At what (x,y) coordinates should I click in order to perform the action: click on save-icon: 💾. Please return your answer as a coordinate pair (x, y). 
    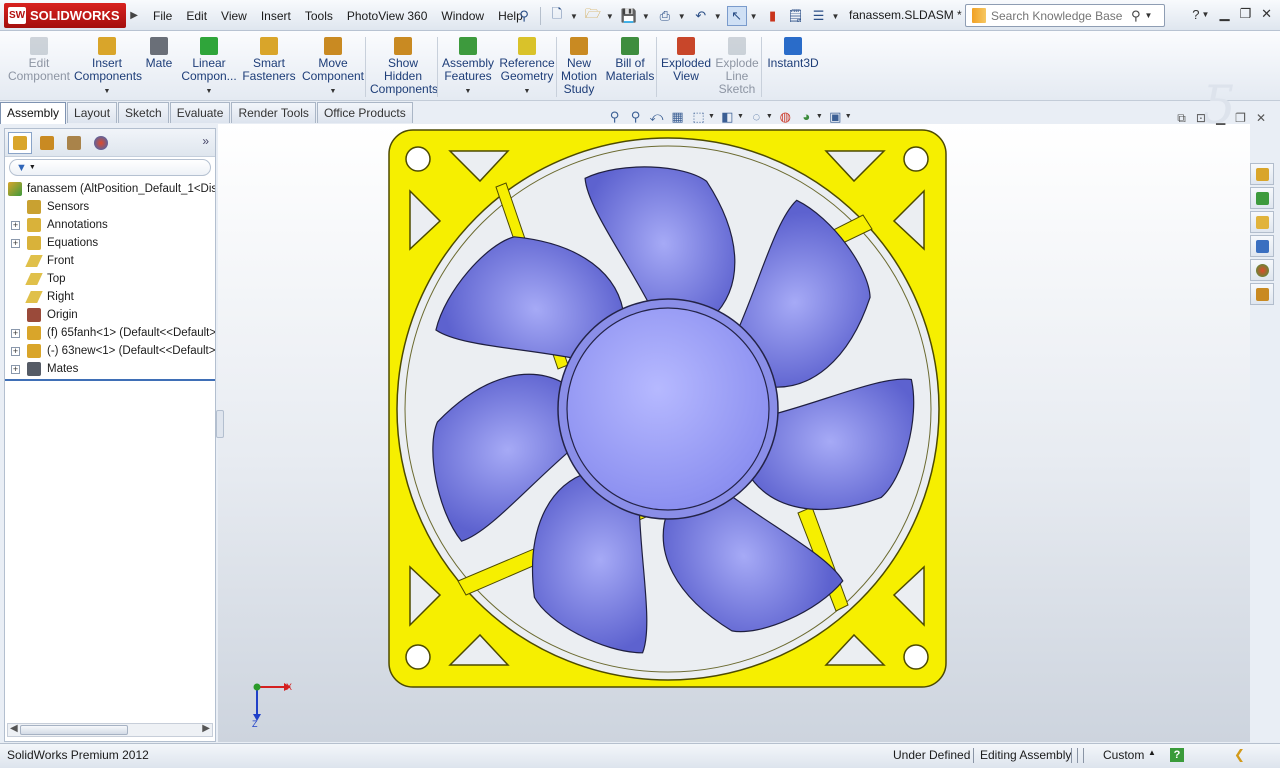
    Looking at the image, I should click on (629, 16).